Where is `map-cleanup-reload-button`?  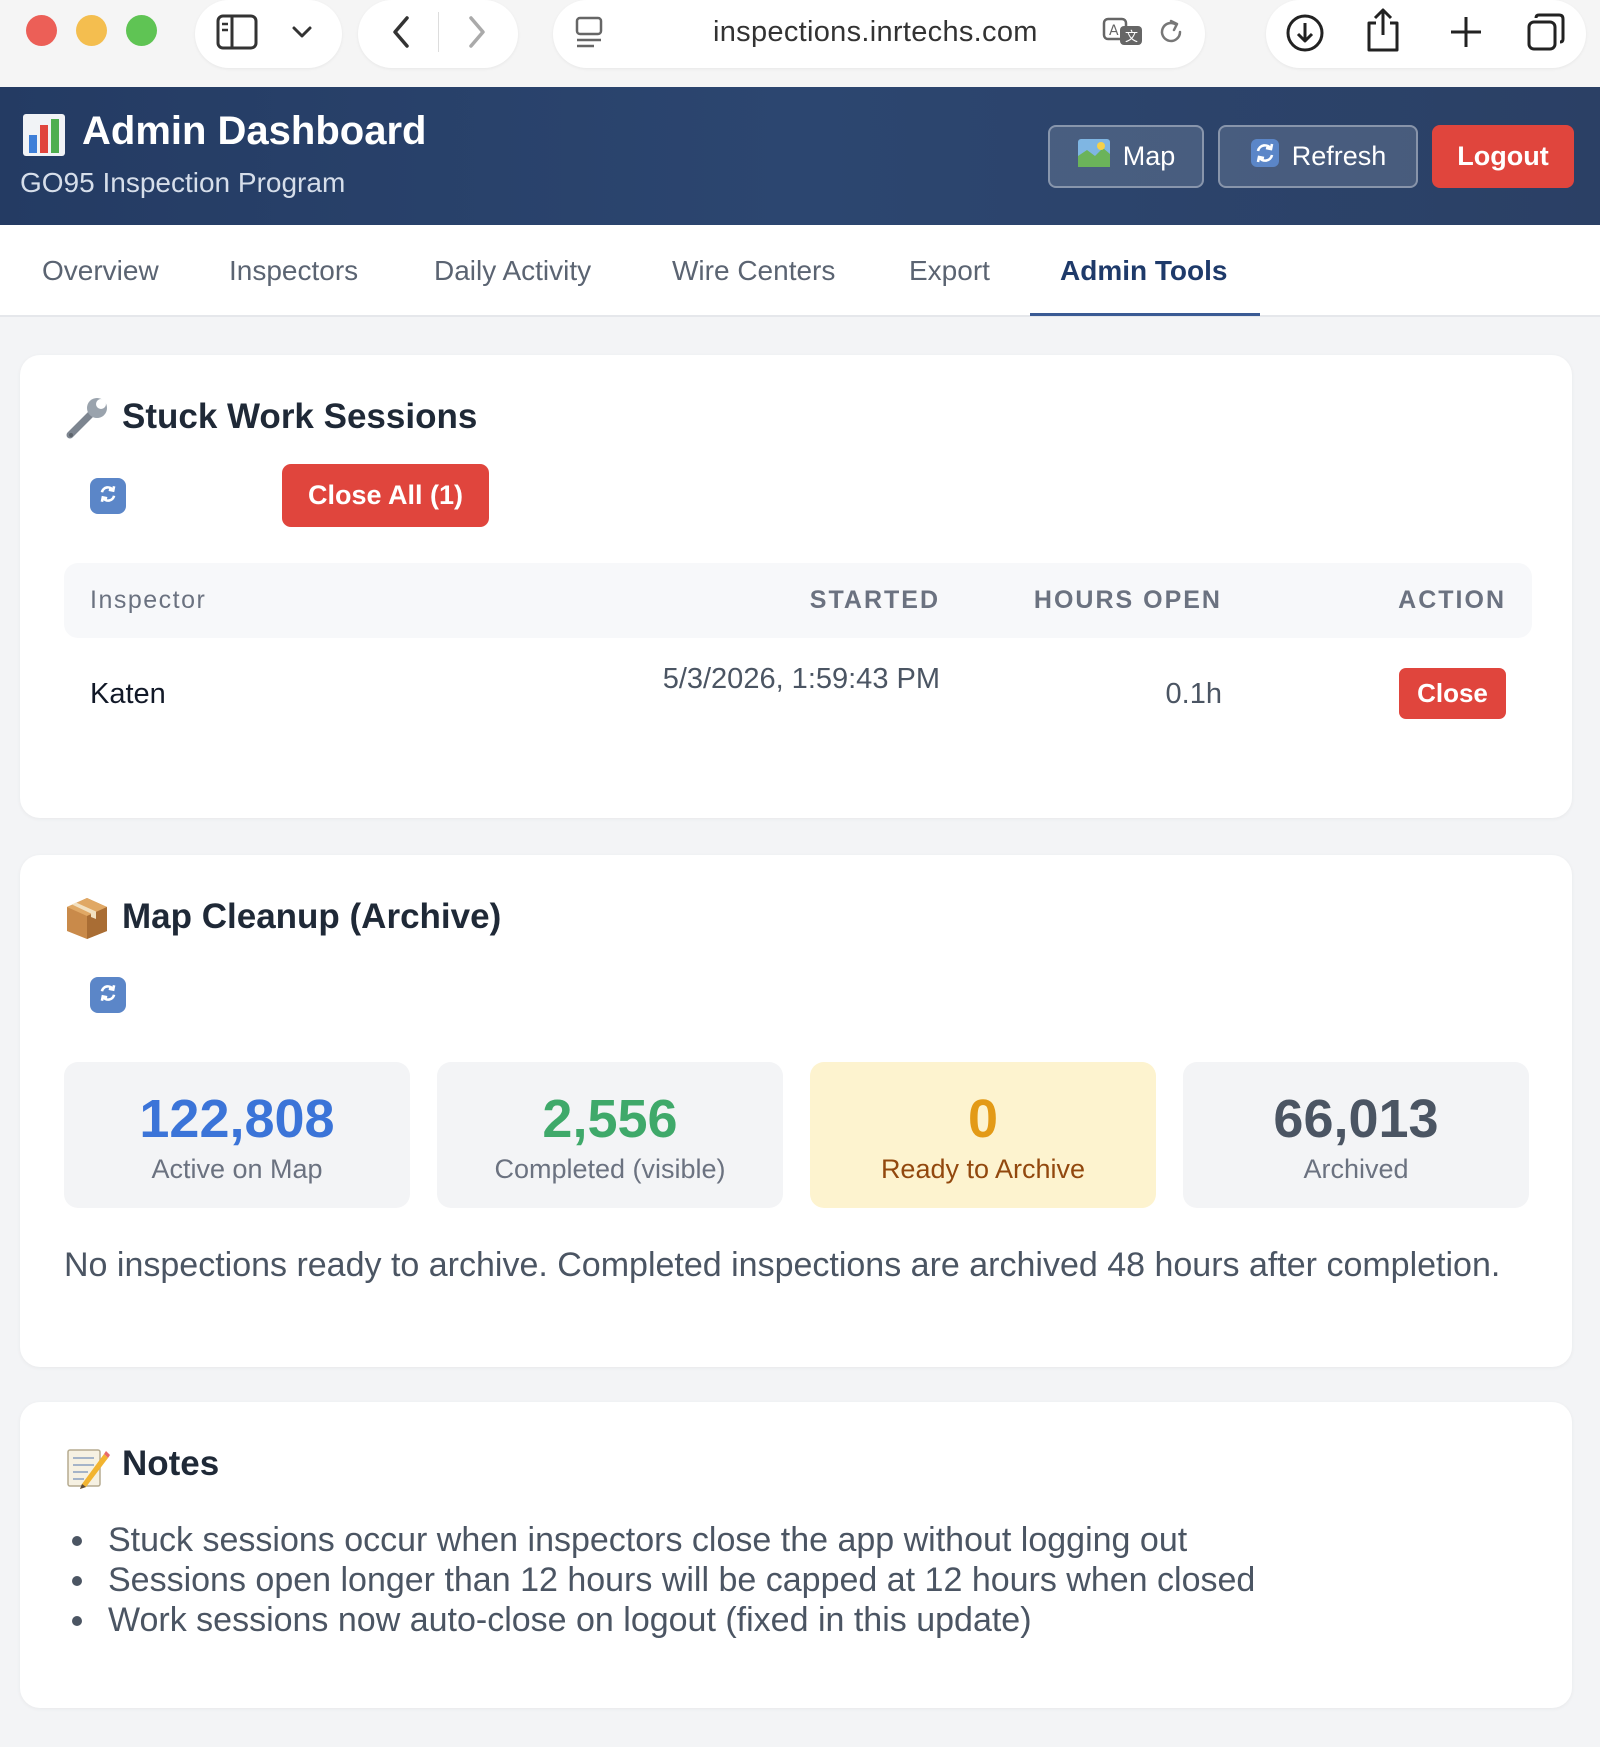
map-cleanup-reload-button is located at coordinates (108, 995).